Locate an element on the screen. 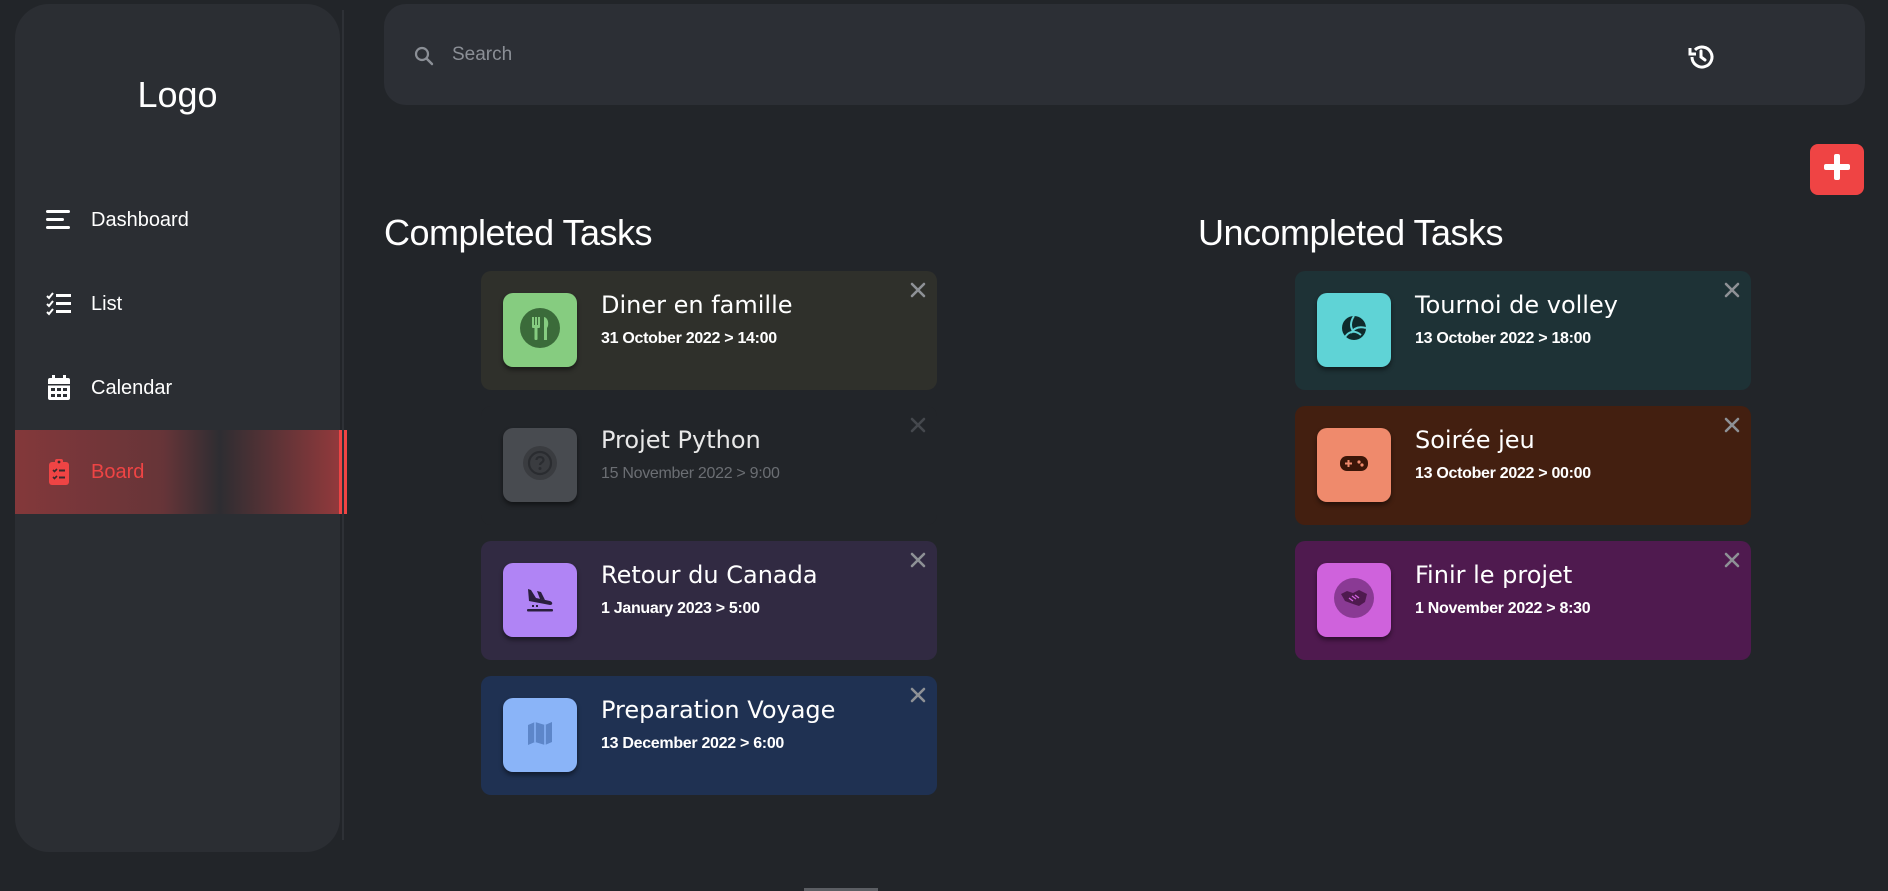  task-card: Finir le projet 1 November 2022 > 8:30 is located at coordinates (1523, 600).